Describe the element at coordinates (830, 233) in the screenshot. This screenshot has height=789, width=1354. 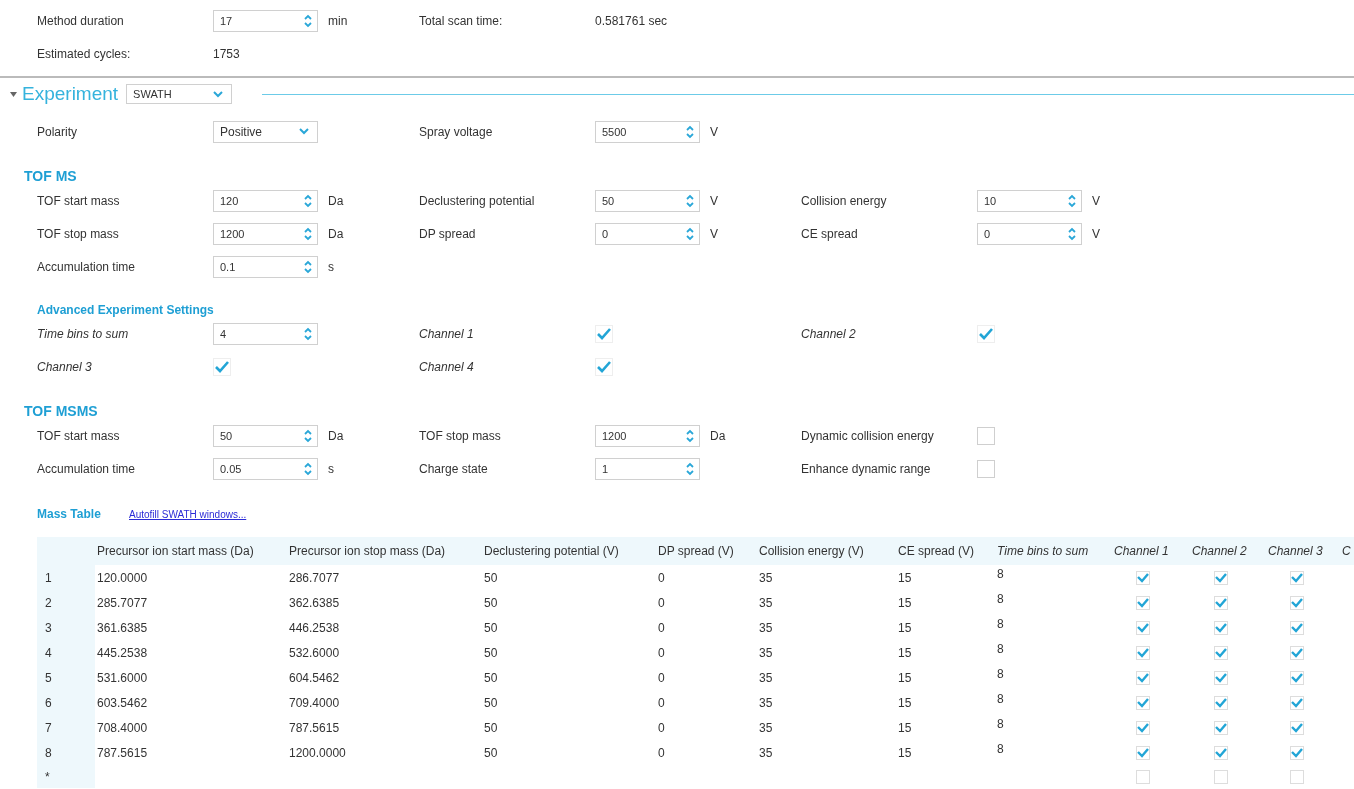
I see `field-label: CE spread` at that location.